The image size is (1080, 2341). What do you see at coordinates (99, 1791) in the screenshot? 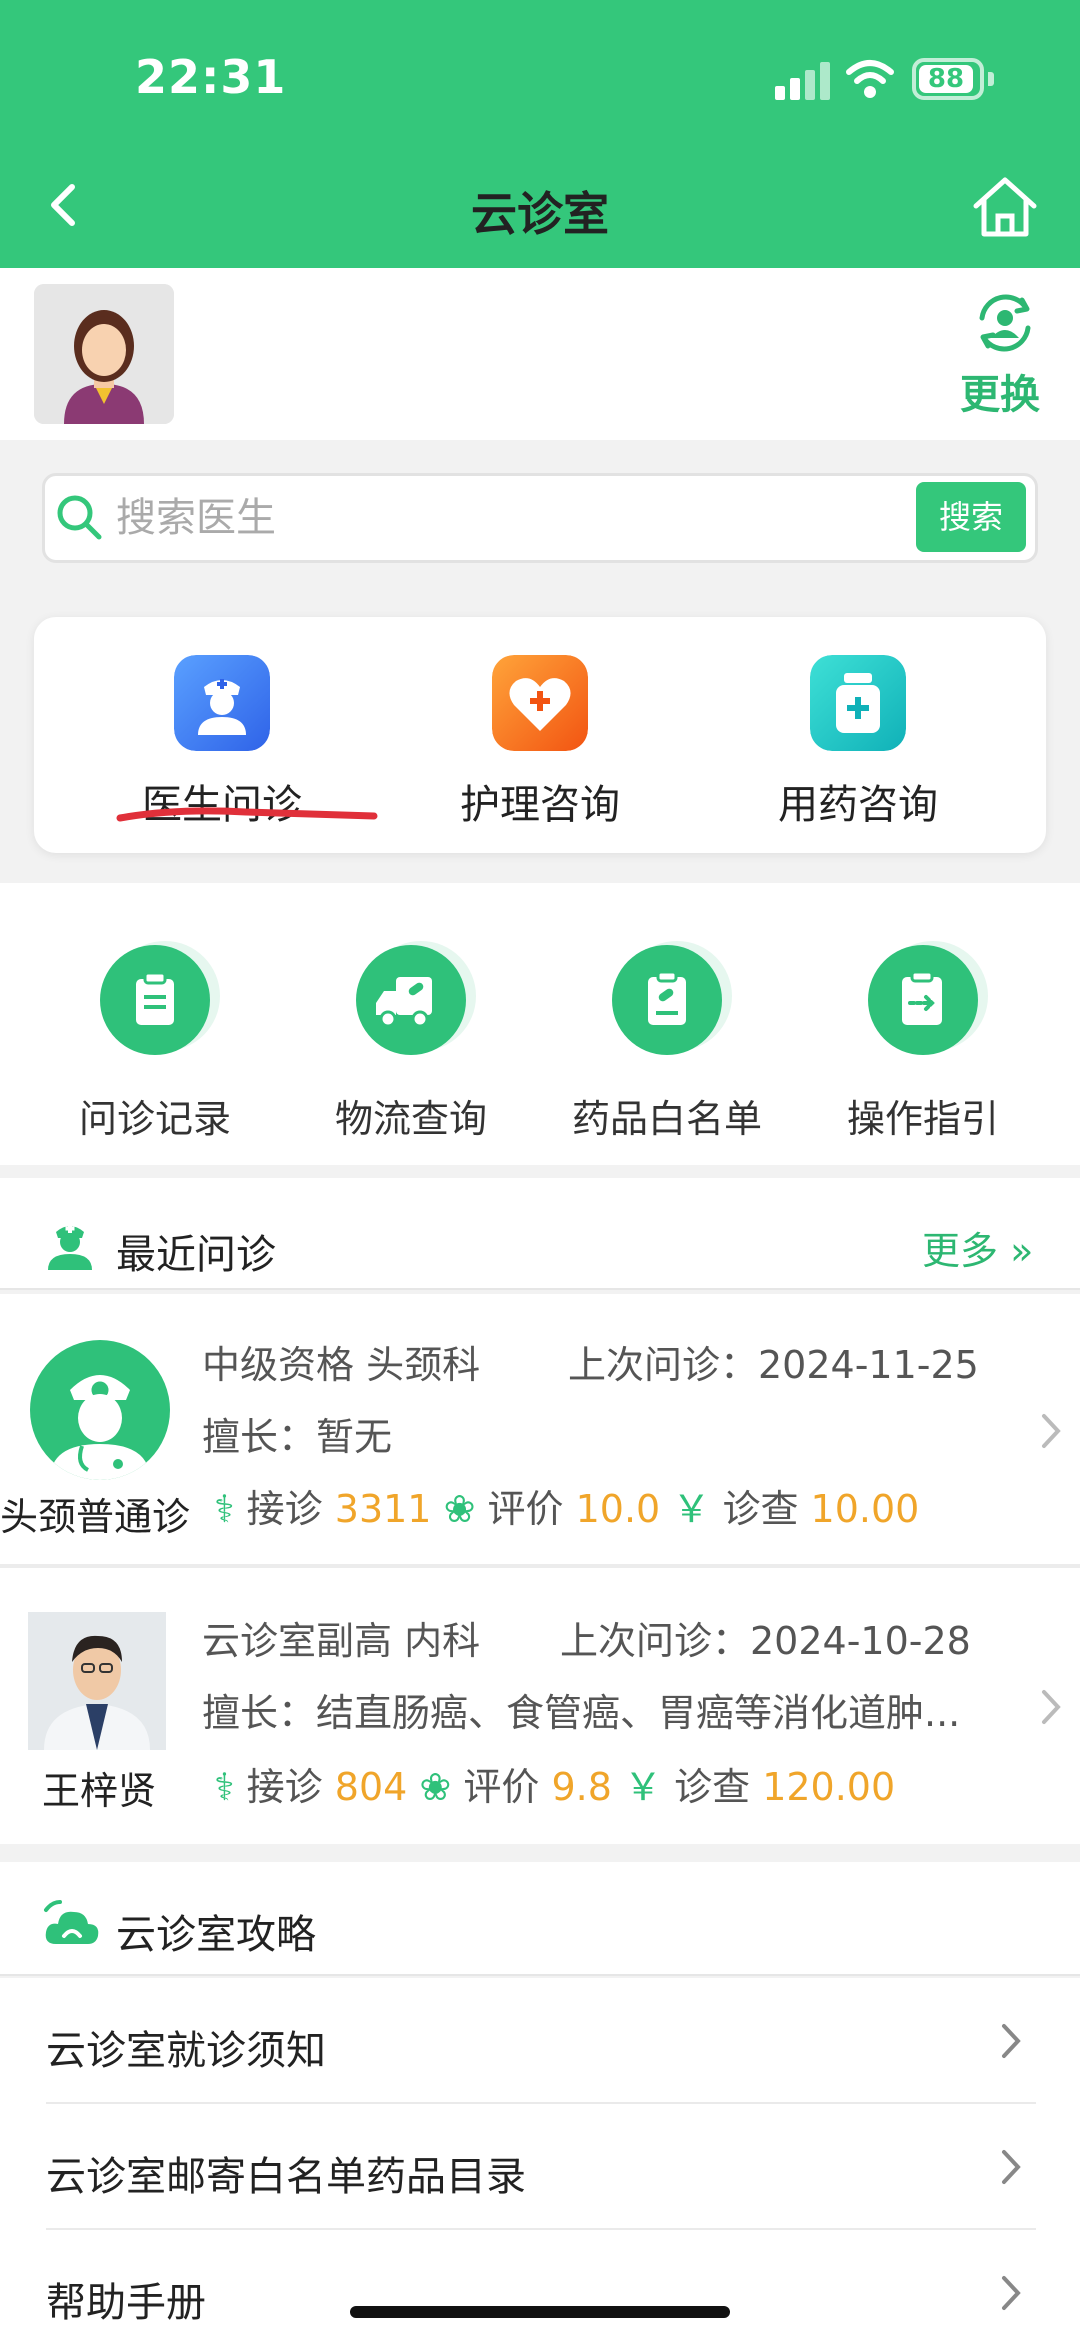
I see `doctor-name: 王梓贤` at bounding box center [99, 1791].